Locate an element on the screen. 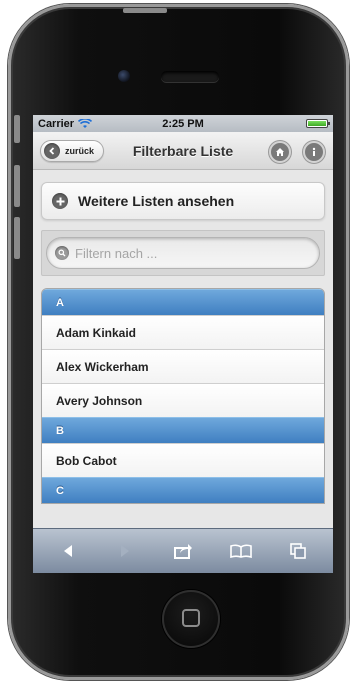  power-button is located at coordinates (145, 10).